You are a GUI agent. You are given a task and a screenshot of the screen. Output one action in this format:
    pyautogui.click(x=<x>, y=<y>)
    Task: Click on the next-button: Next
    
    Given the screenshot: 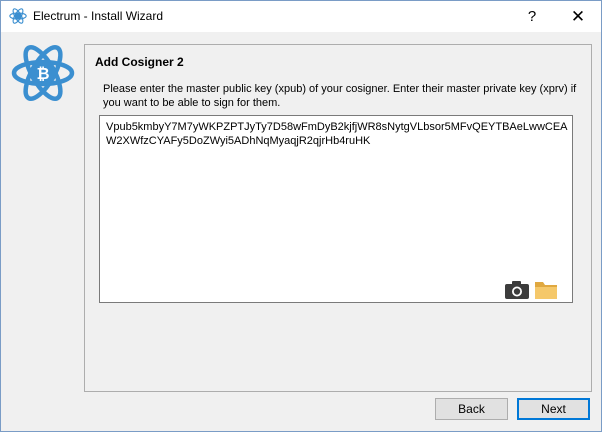 What is the action you would take?
    pyautogui.click(x=553, y=409)
    